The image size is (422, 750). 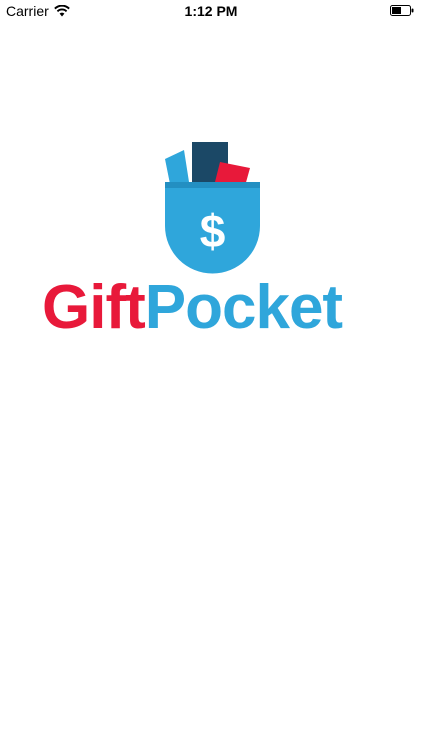 I want to click on logo-word-pocket: Pocket, so click(x=244, y=307).